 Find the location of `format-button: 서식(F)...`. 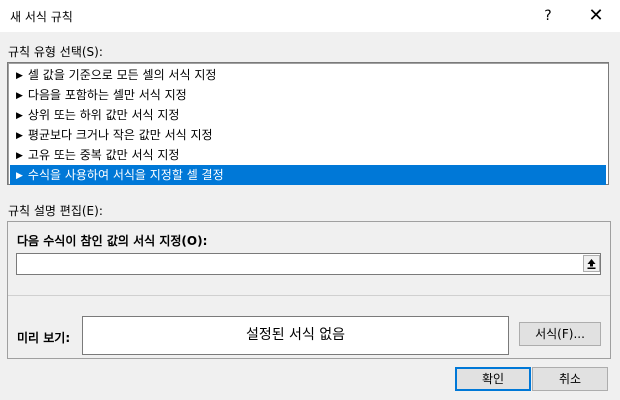

format-button: 서식(F)... is located at coordinates (560, 334).